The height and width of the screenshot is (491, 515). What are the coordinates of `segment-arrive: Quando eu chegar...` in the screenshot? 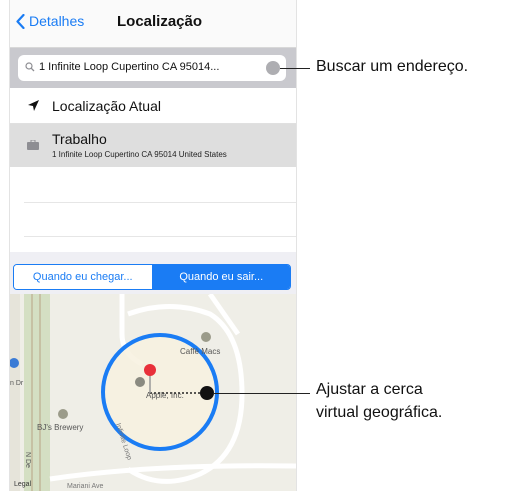 It's located at (83, 277).